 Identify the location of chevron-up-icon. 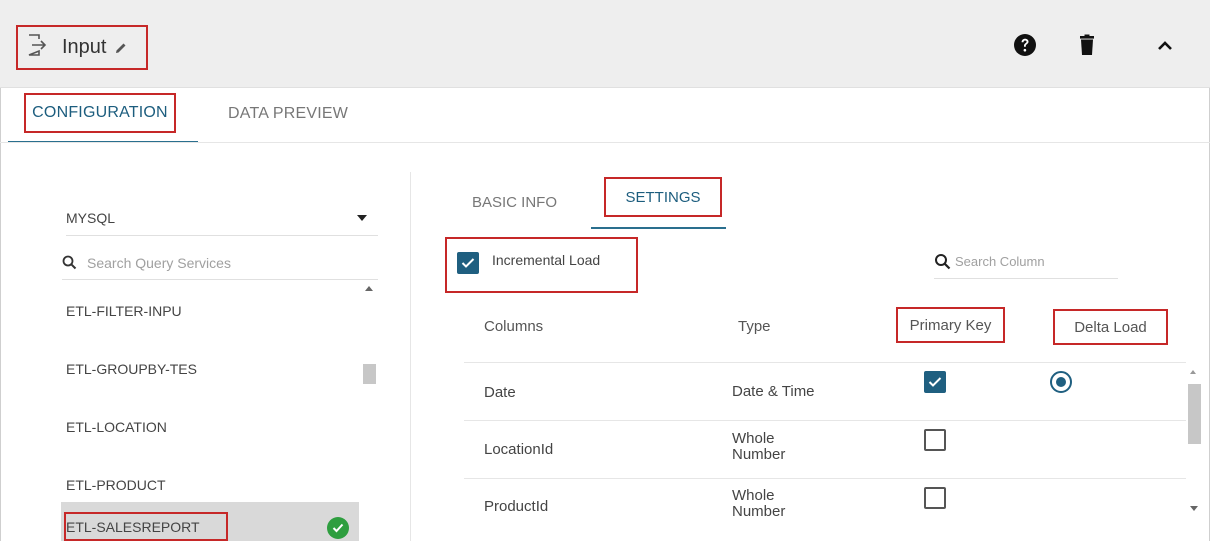
(1165, 47).